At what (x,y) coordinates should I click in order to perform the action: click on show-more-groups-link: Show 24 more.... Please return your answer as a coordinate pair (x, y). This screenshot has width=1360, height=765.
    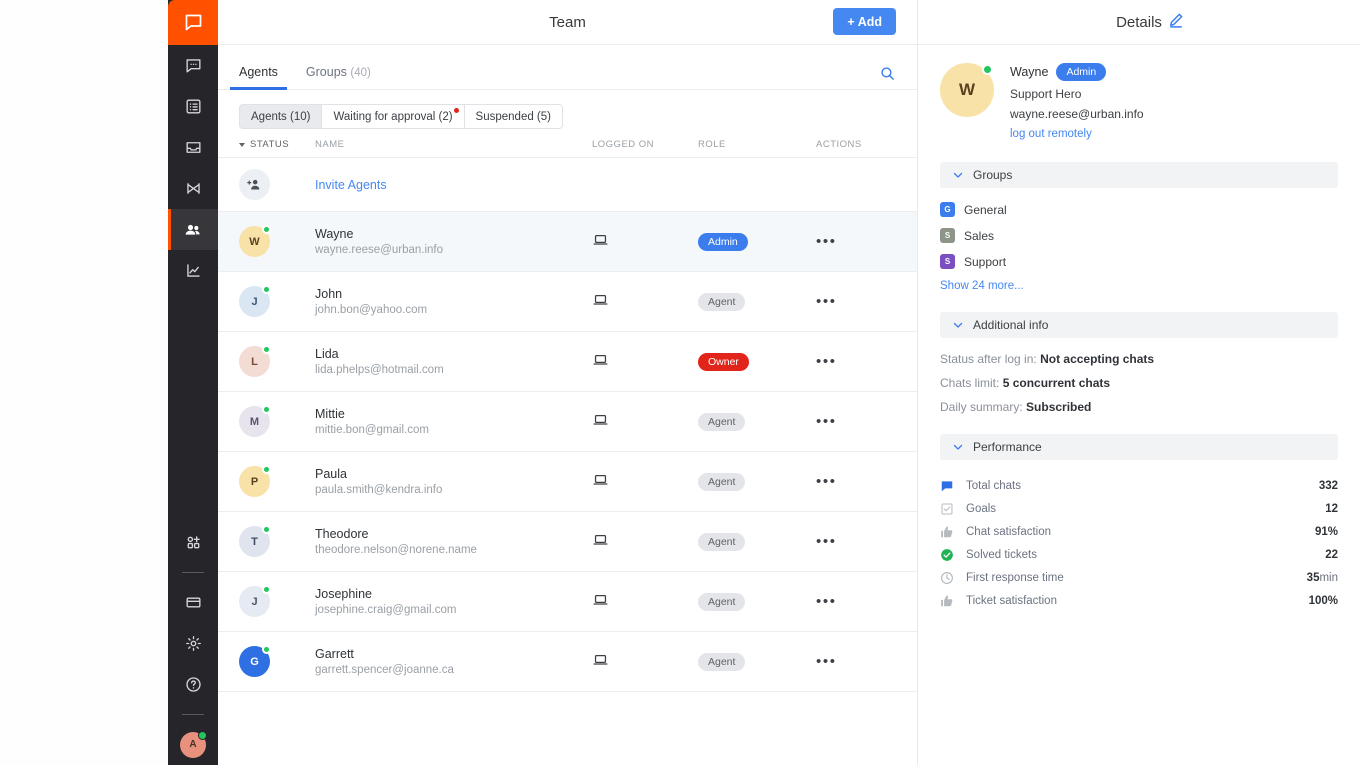
    Looking at the image, I should click on (1139, 286).